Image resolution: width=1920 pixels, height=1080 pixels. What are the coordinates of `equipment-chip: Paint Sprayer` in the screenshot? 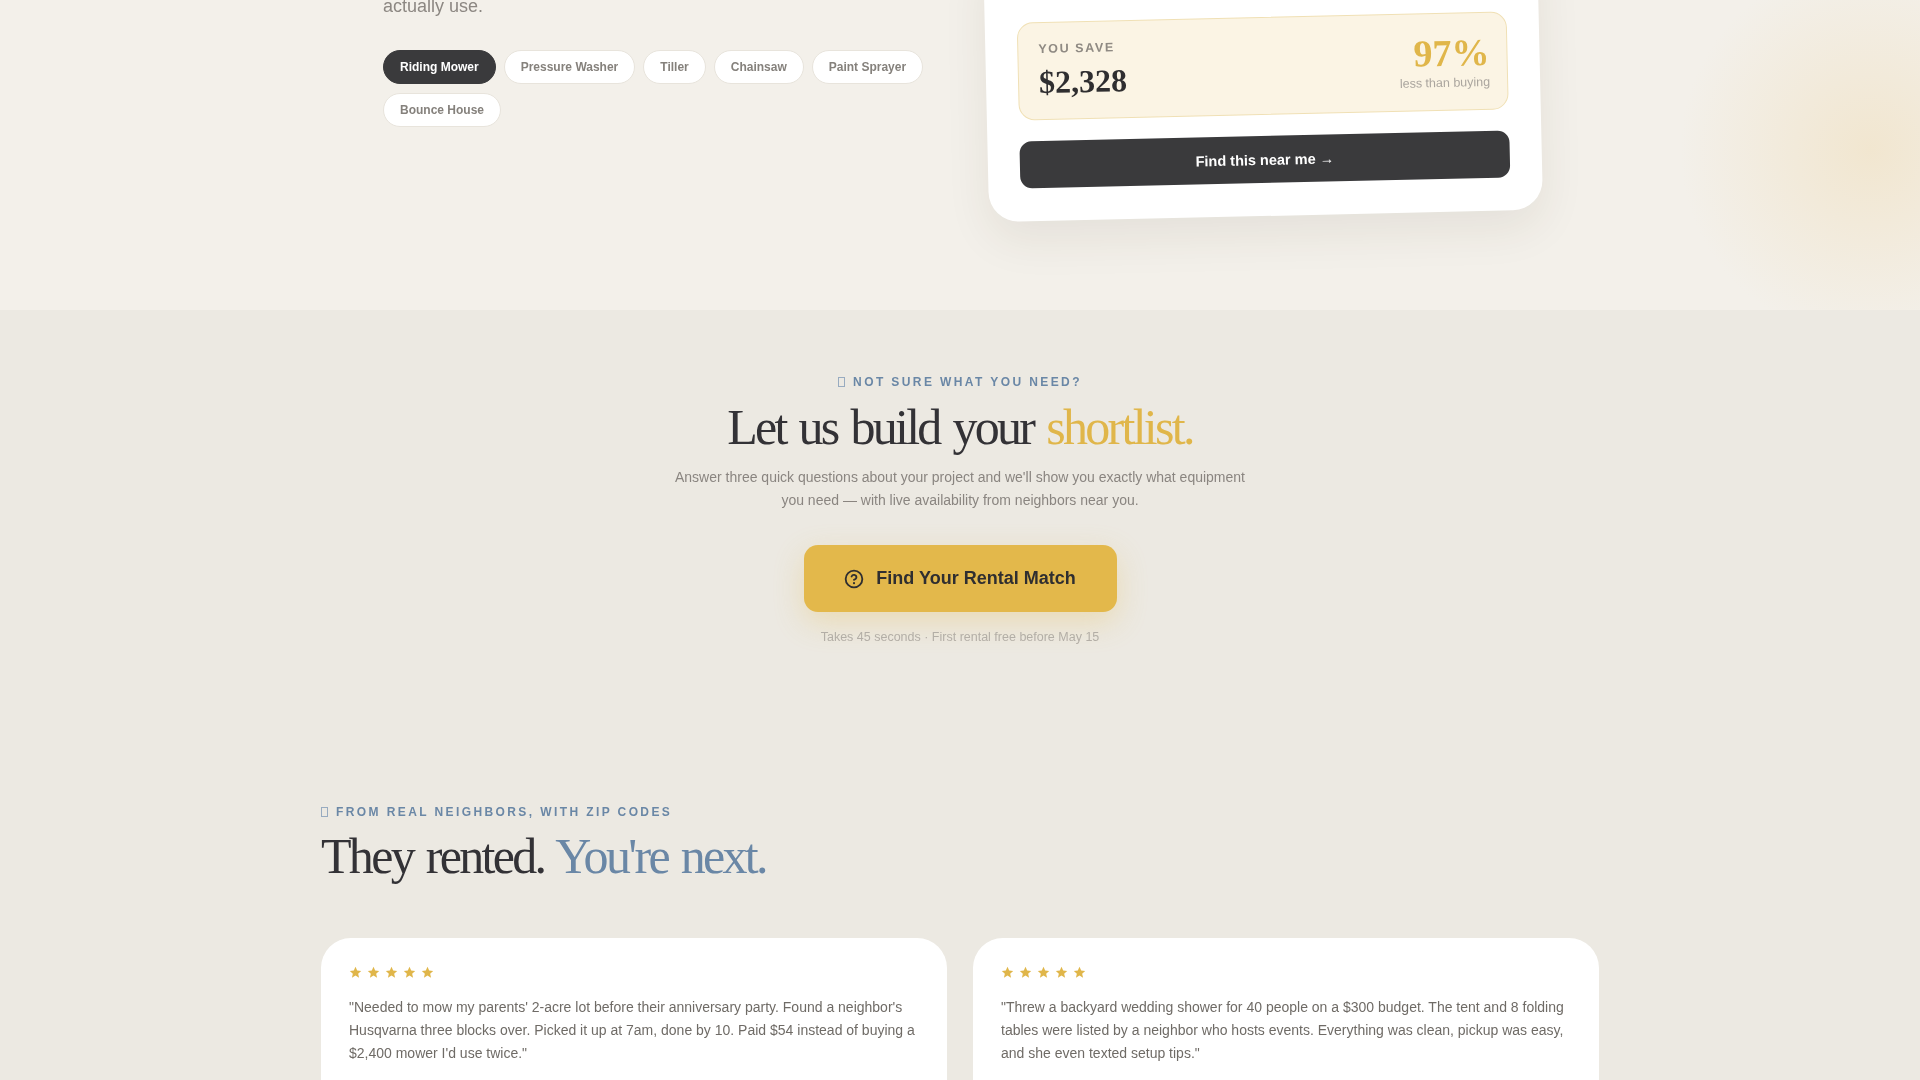 It's located at (867, 67).